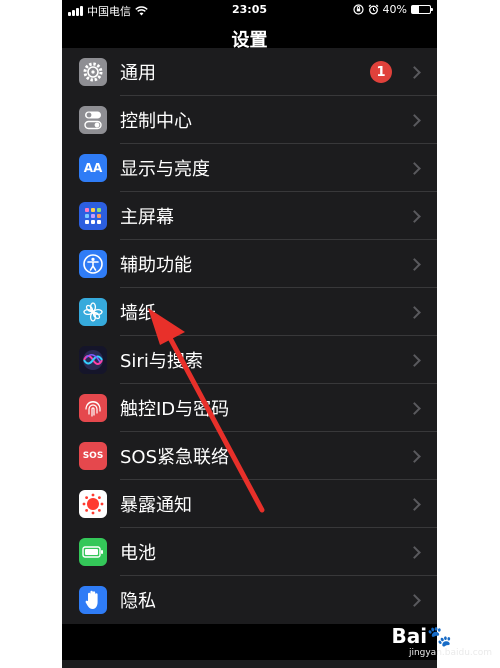  Describe the element at coordinates (249, 360) in the screenshot. I see `settings-row-siri-search: Siri与搜索` at that location.